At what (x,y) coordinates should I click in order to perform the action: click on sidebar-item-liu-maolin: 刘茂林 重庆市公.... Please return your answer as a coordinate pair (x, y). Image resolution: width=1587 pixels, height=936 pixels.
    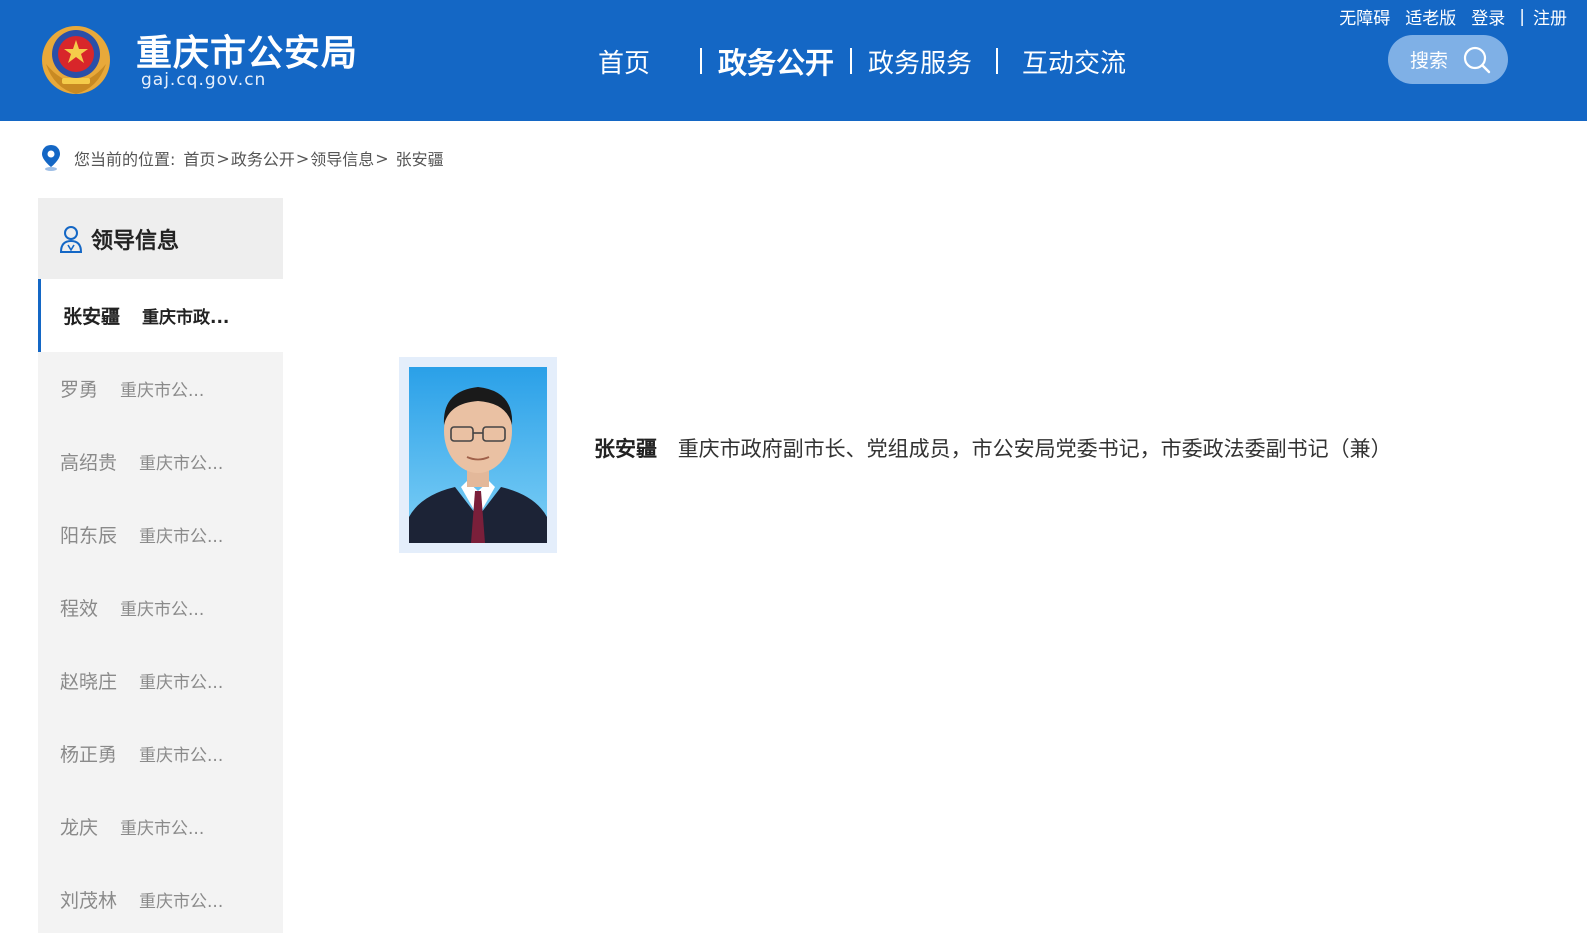
    Looking at the image, I should click on (160, 899).